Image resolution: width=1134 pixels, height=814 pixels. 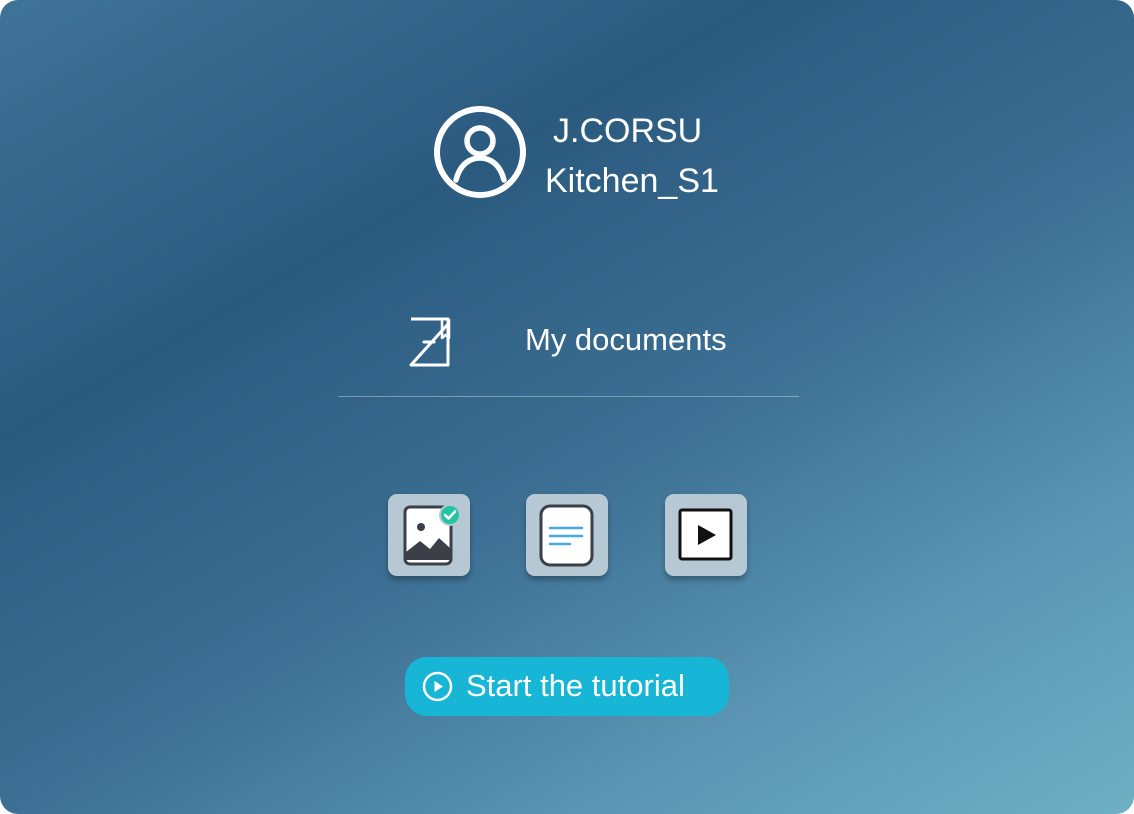 I want to click on start-tutorial-label: Start the tutorial, so click(x=575, y=685).